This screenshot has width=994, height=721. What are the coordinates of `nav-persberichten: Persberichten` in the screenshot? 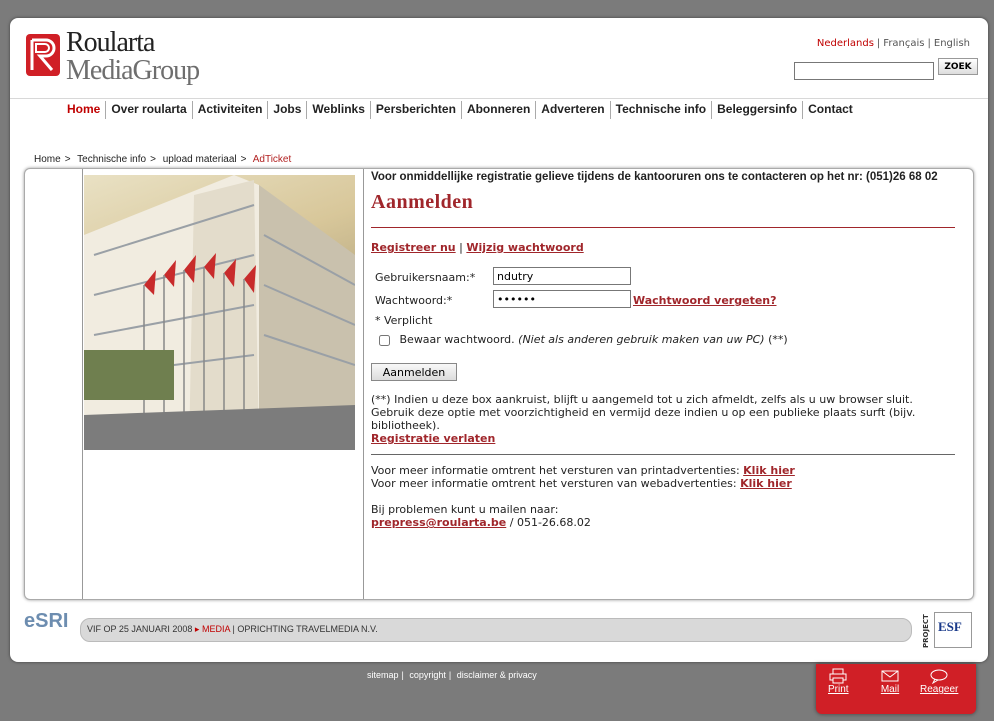 It's located at (415, 110).